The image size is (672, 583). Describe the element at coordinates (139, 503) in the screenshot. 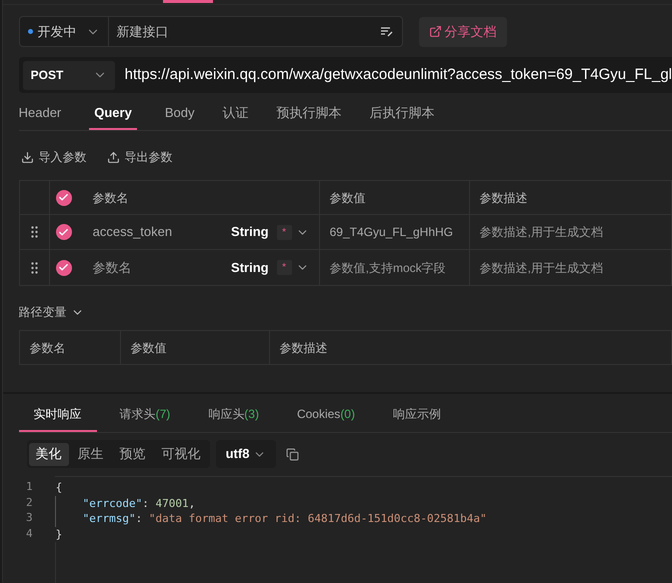

I see `code-line: "errcode": 47001,` at that location.